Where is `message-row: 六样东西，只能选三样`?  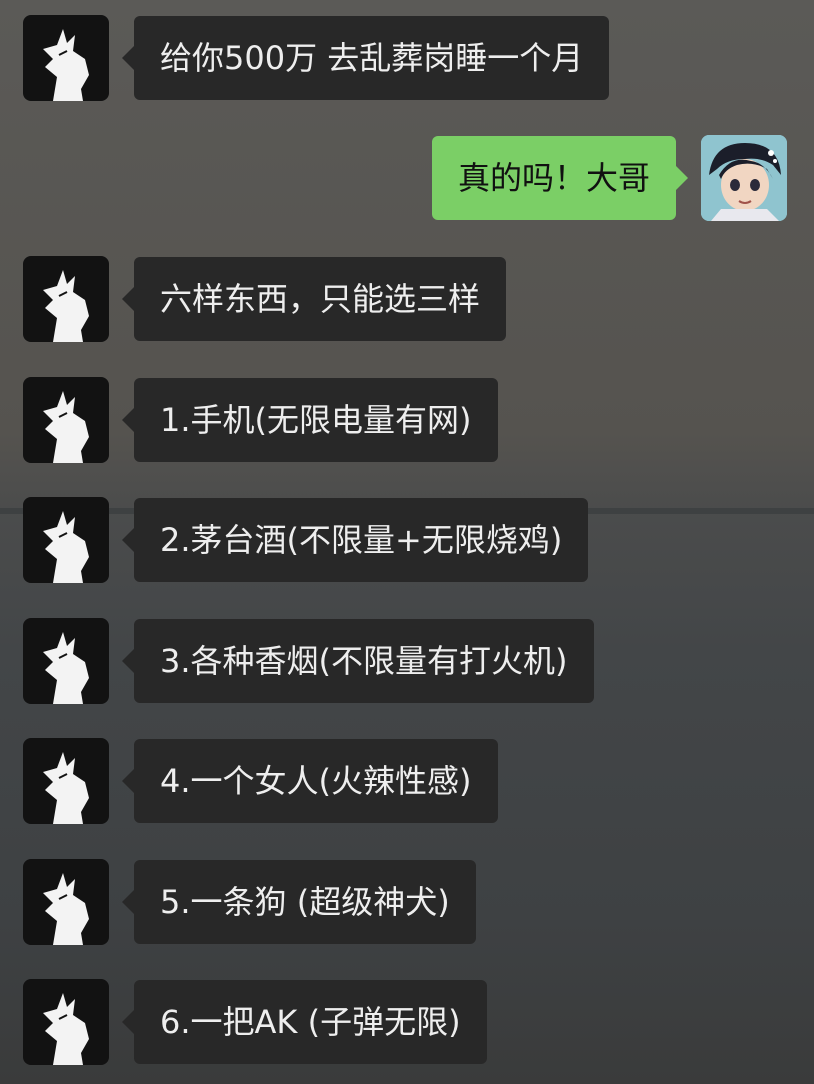 message-row: 六样东西，只能选三样 is located at coordinates (407, 299).